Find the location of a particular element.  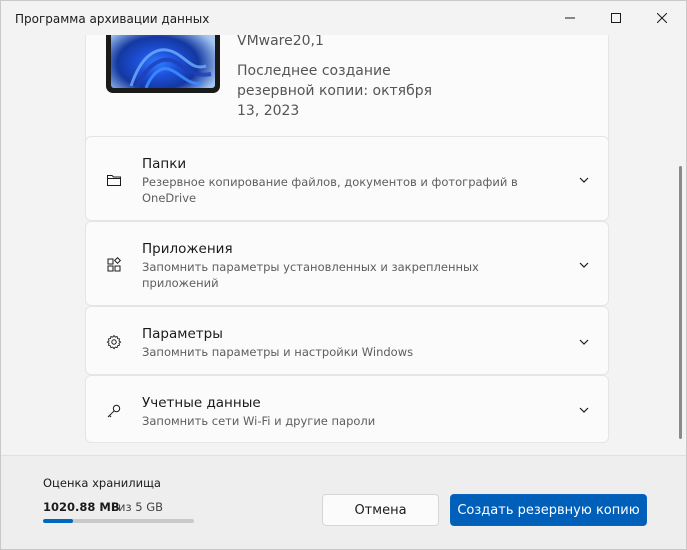

device-name: VMware20,1 is located at coordinates (280, 42).